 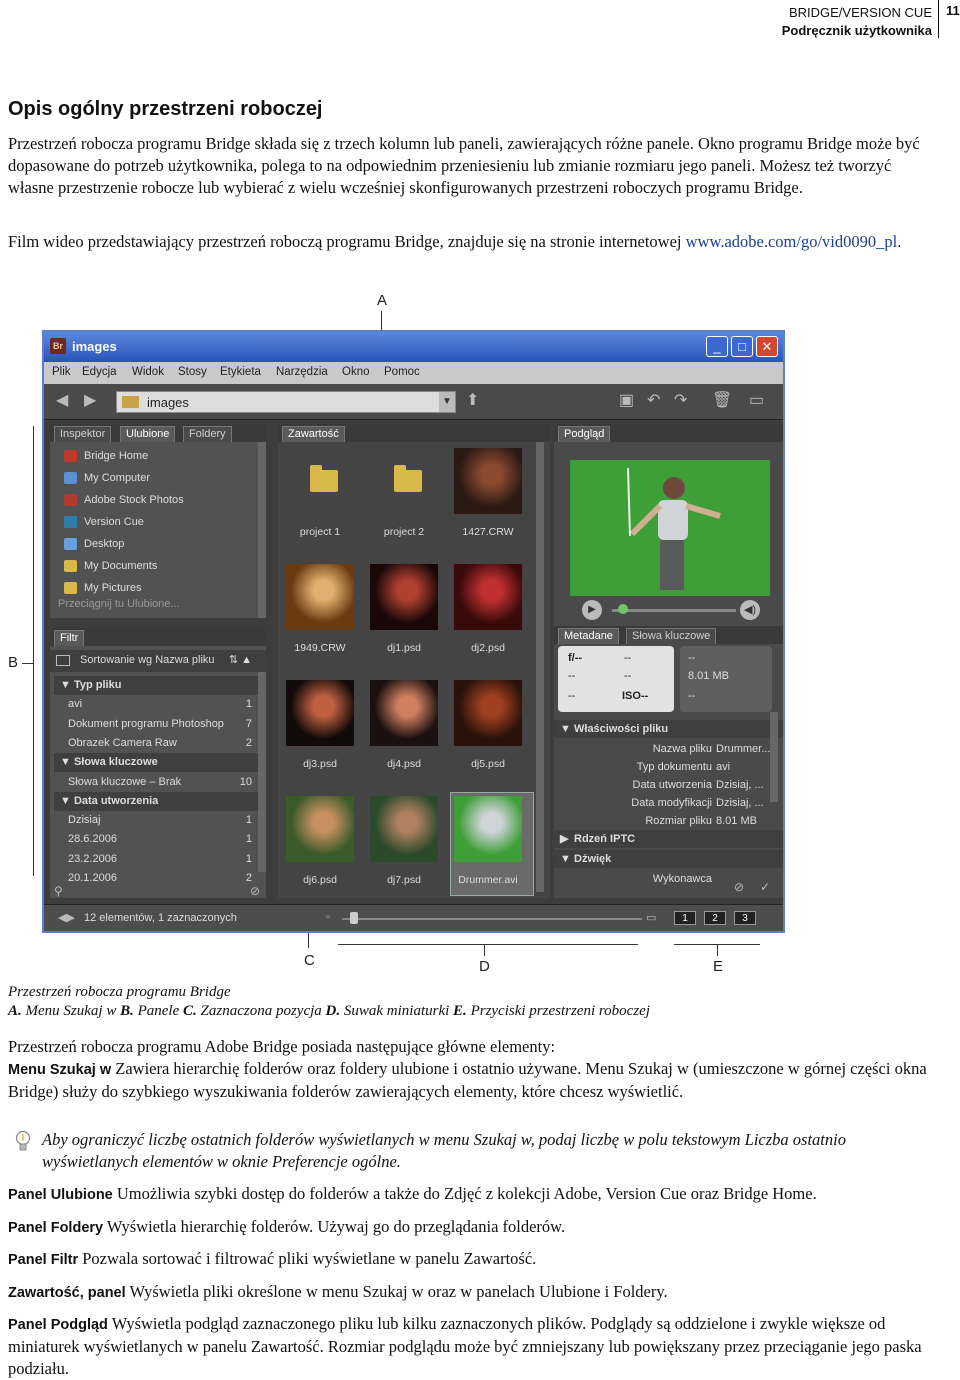 I want to click on filter-category: ▼ Data utworzenia, so click(x=157, y=801).